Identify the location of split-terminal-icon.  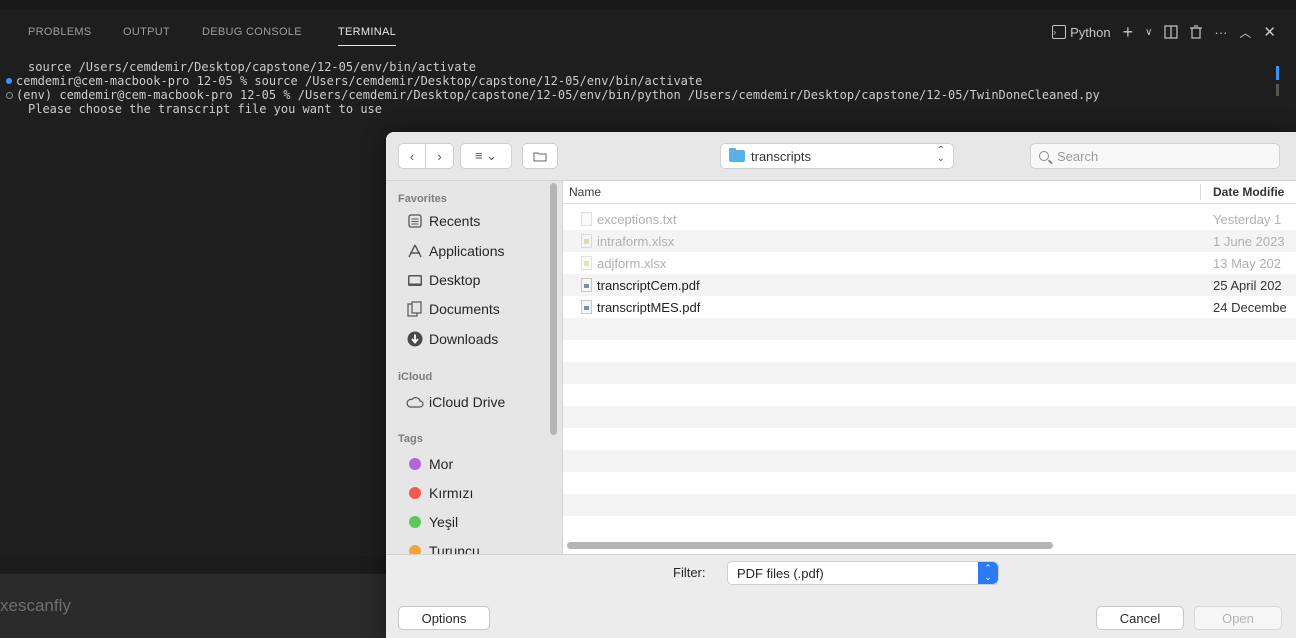
(1171, 32).